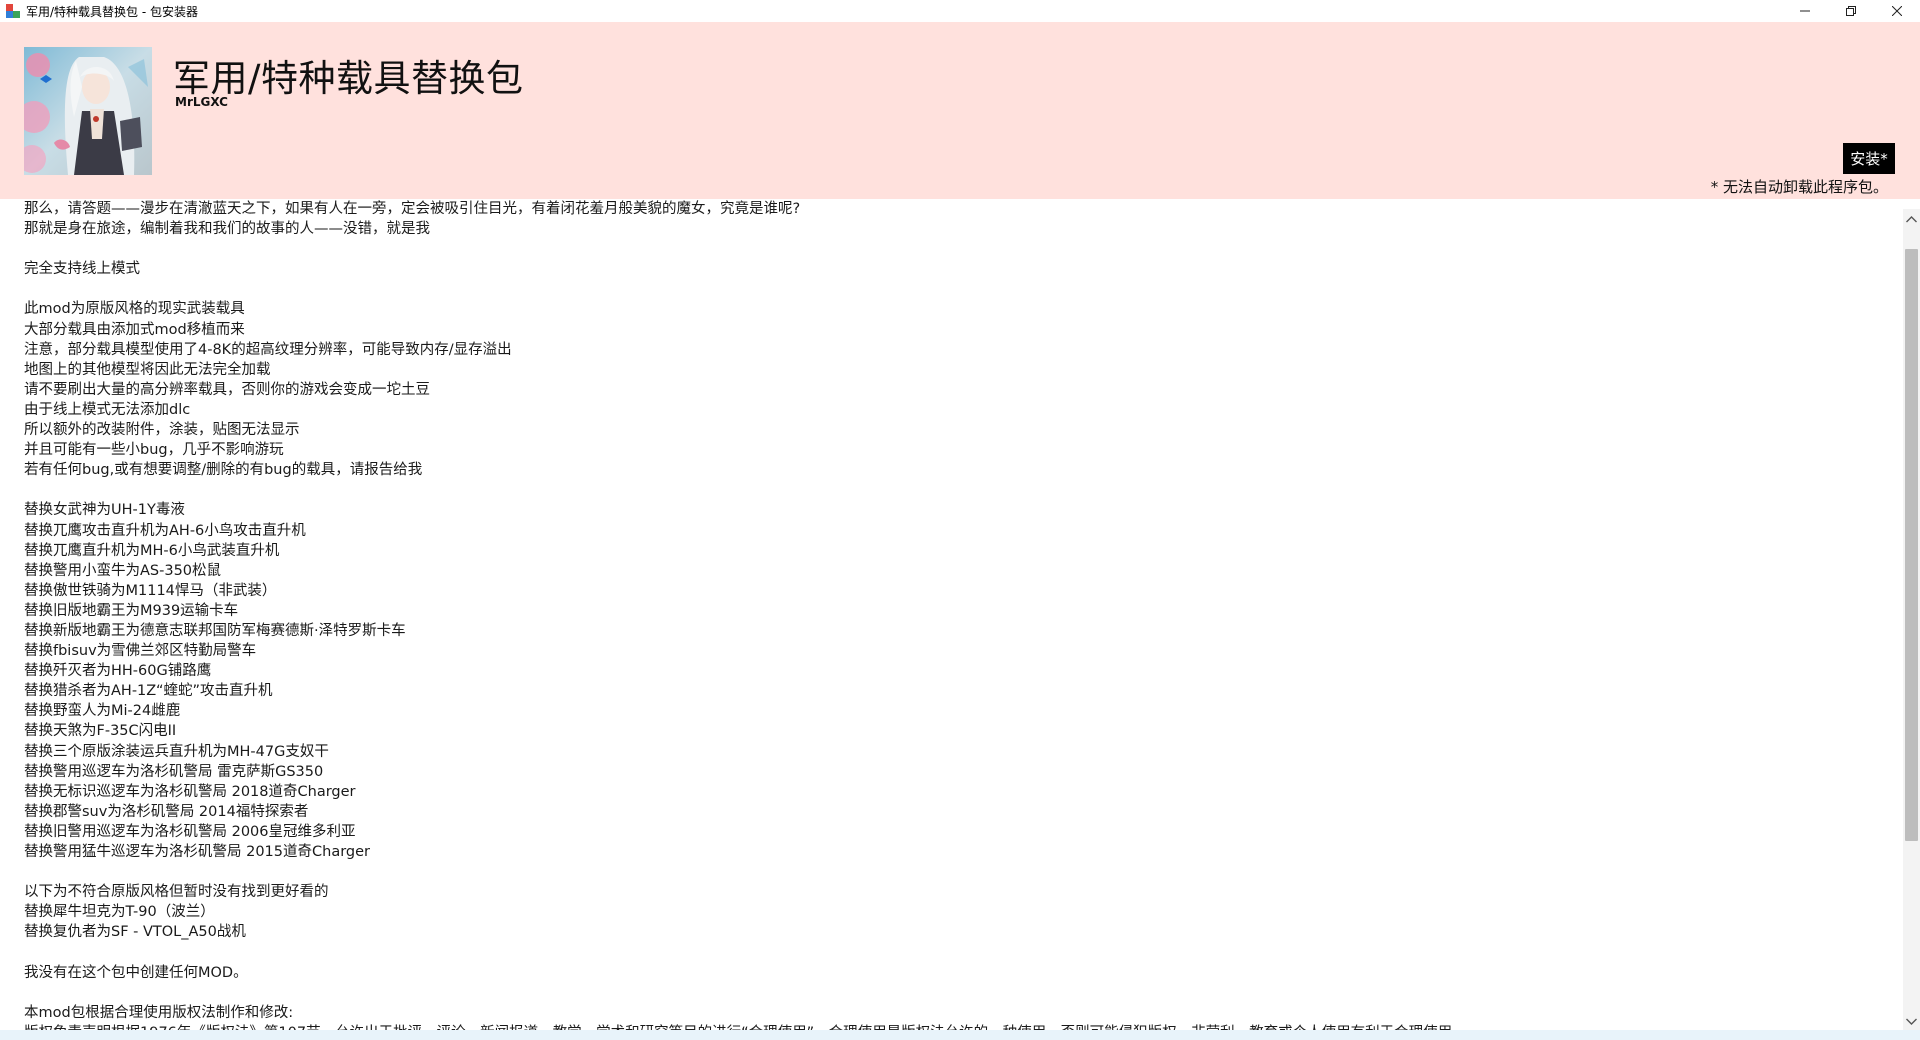 The image size is (1920, 1040). I want to click on restore-icon, so click(1851, 11).